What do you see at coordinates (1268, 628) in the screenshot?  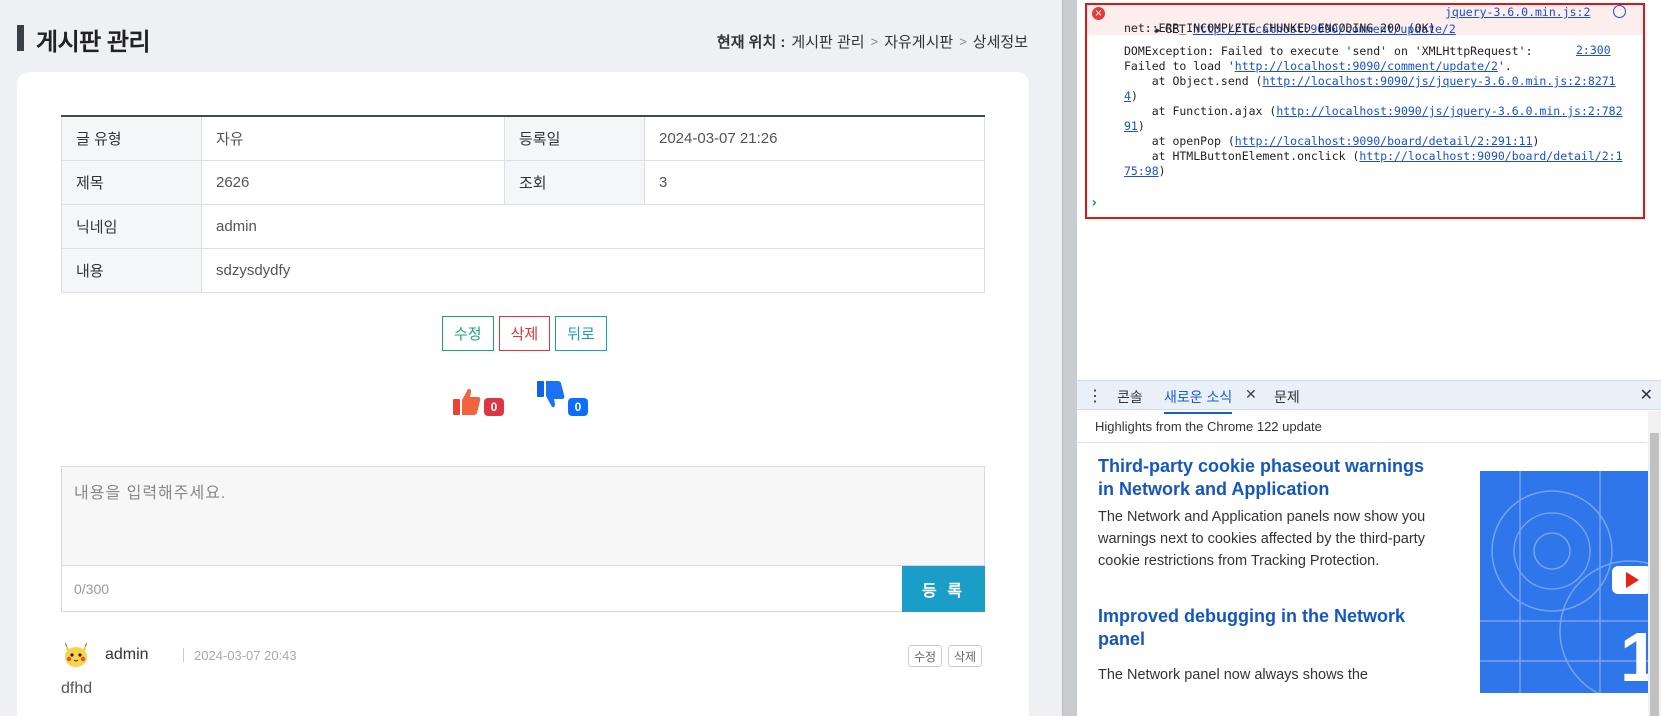 I see `news-headline-link: Improved debugging in the Network panel` at bounding box center [1268, 628].